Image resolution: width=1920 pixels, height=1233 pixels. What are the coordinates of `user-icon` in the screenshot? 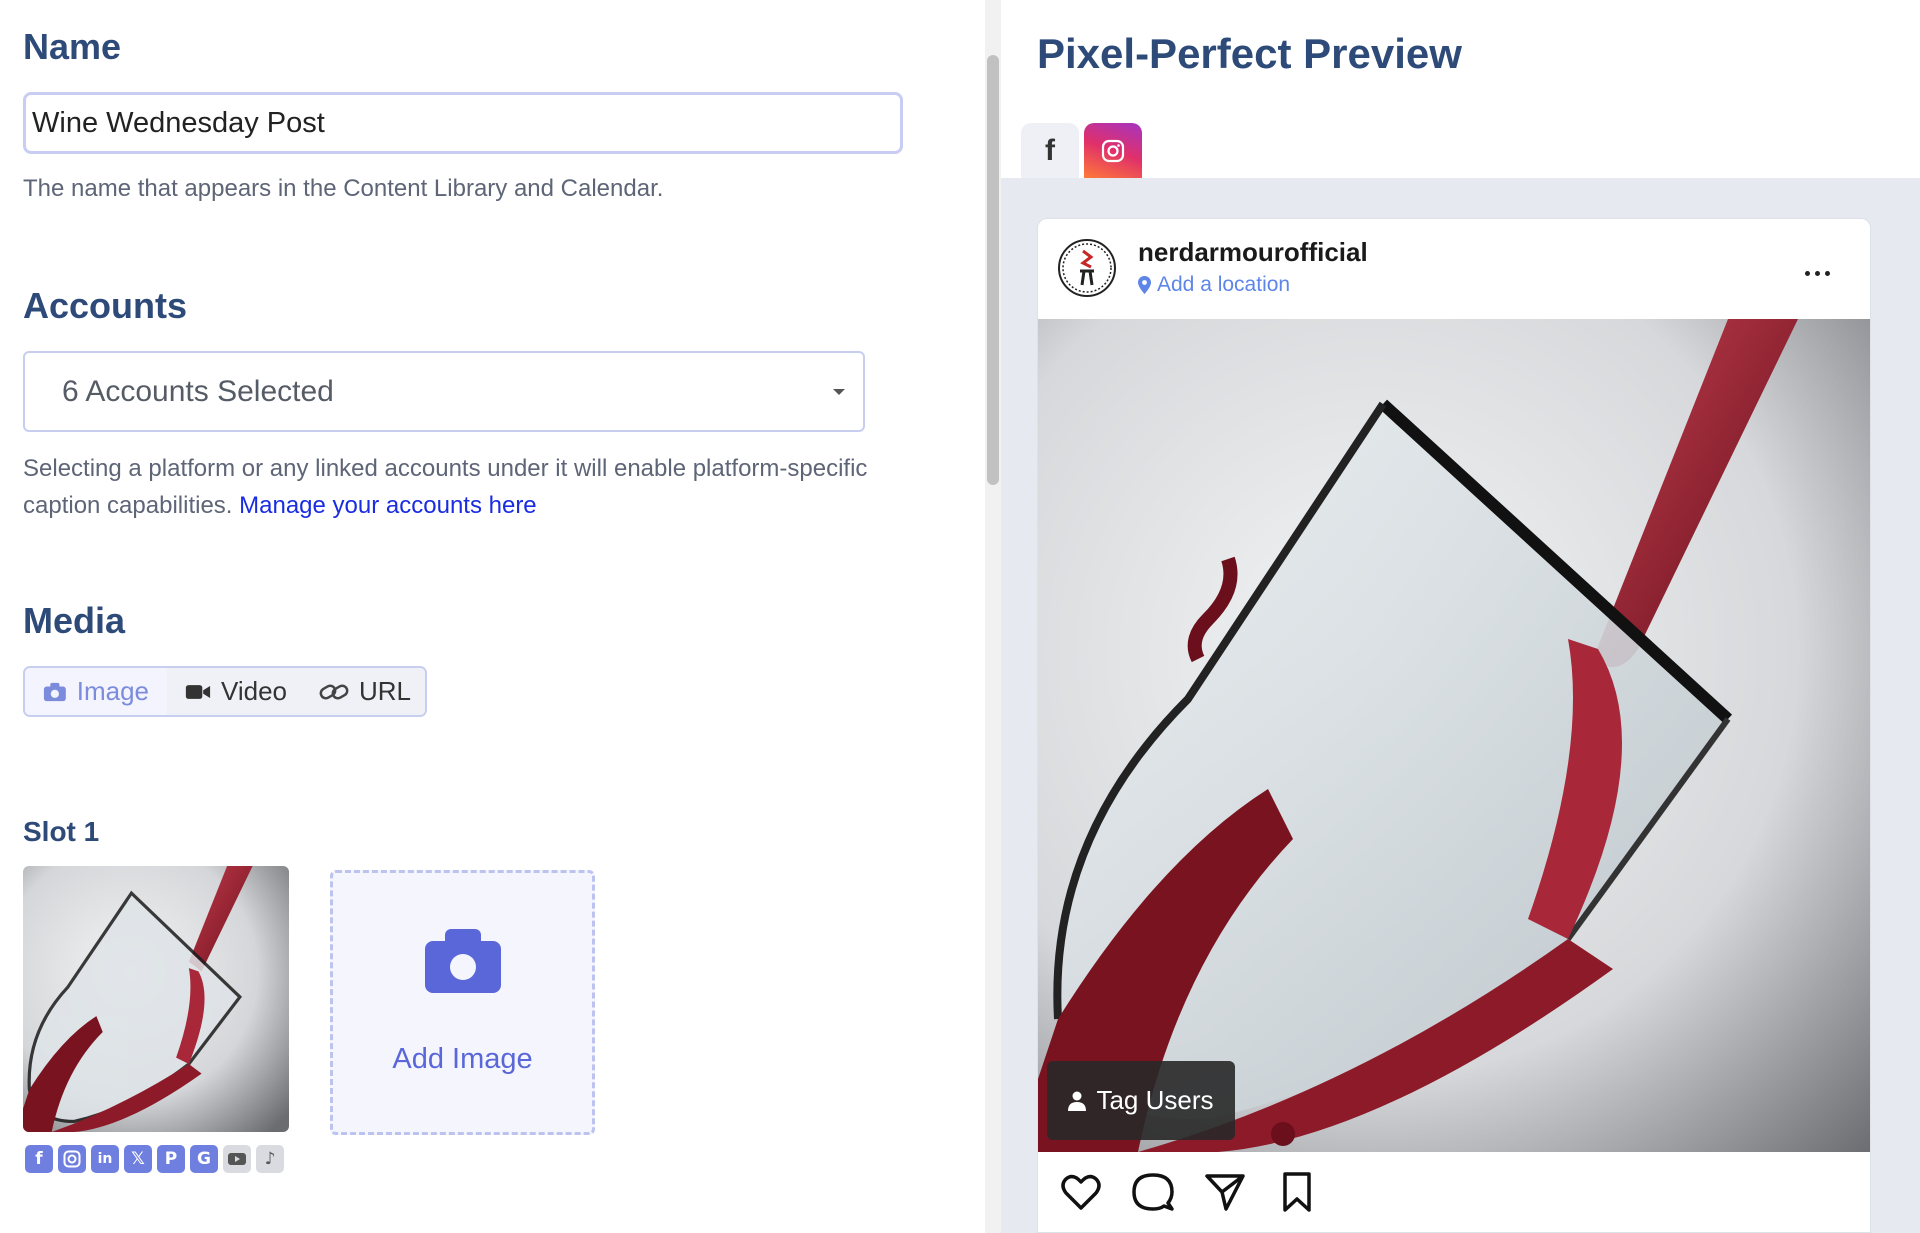 It's located at (1077, 1101).